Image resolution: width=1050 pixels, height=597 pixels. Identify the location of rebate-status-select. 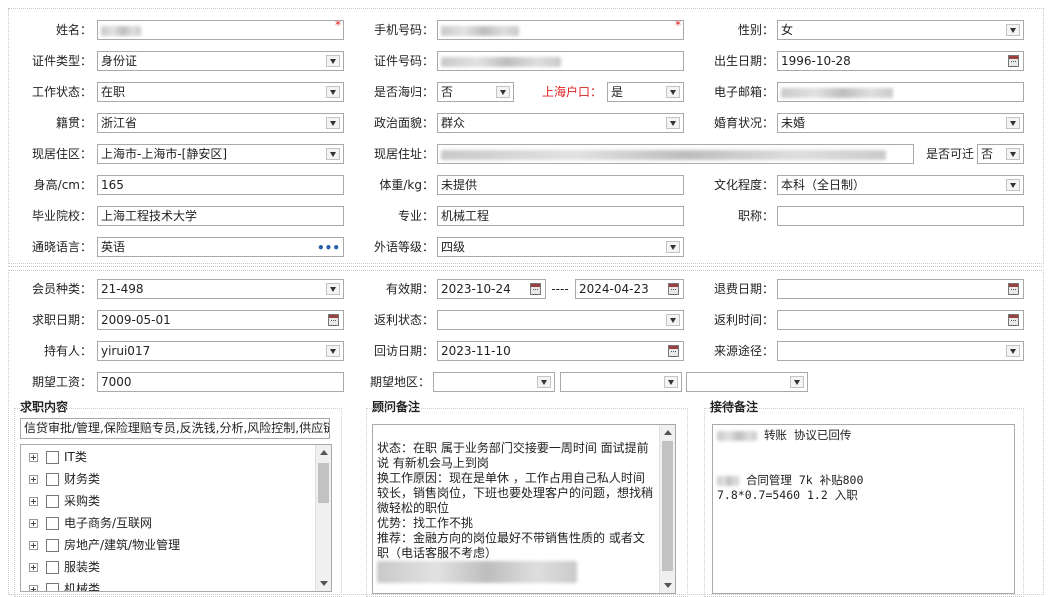
(560, 320).